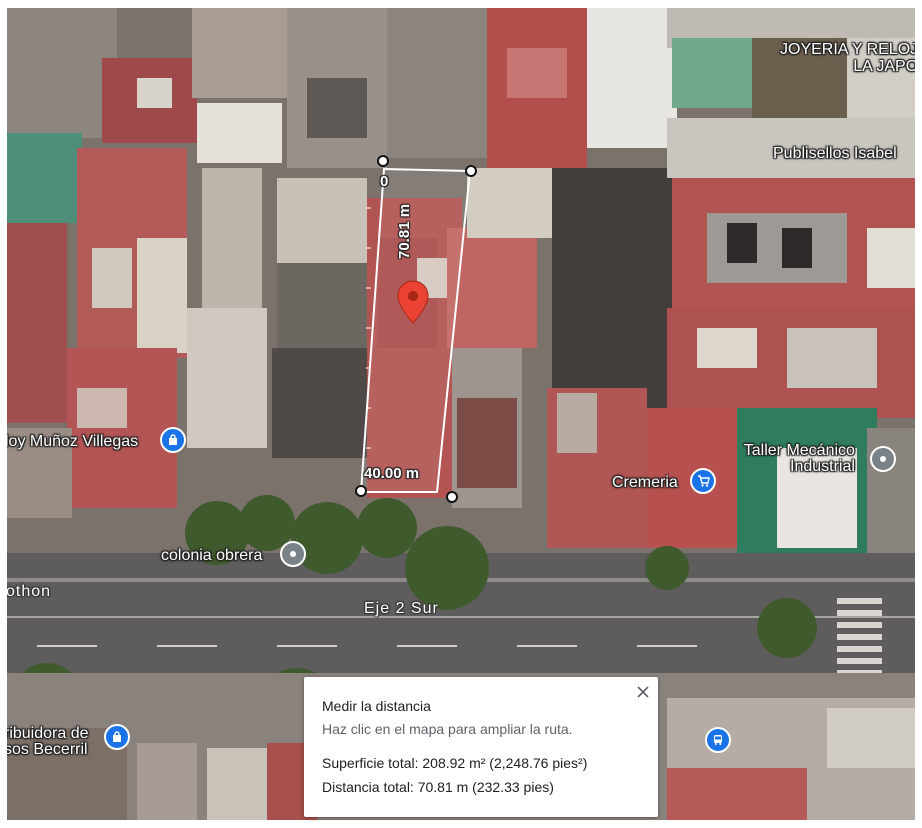 Image resolution: width=922 pixels, height=828 pixels. Describe the element at coordinates (643, 692) in the screenshot. I see `close-icon` at that location.